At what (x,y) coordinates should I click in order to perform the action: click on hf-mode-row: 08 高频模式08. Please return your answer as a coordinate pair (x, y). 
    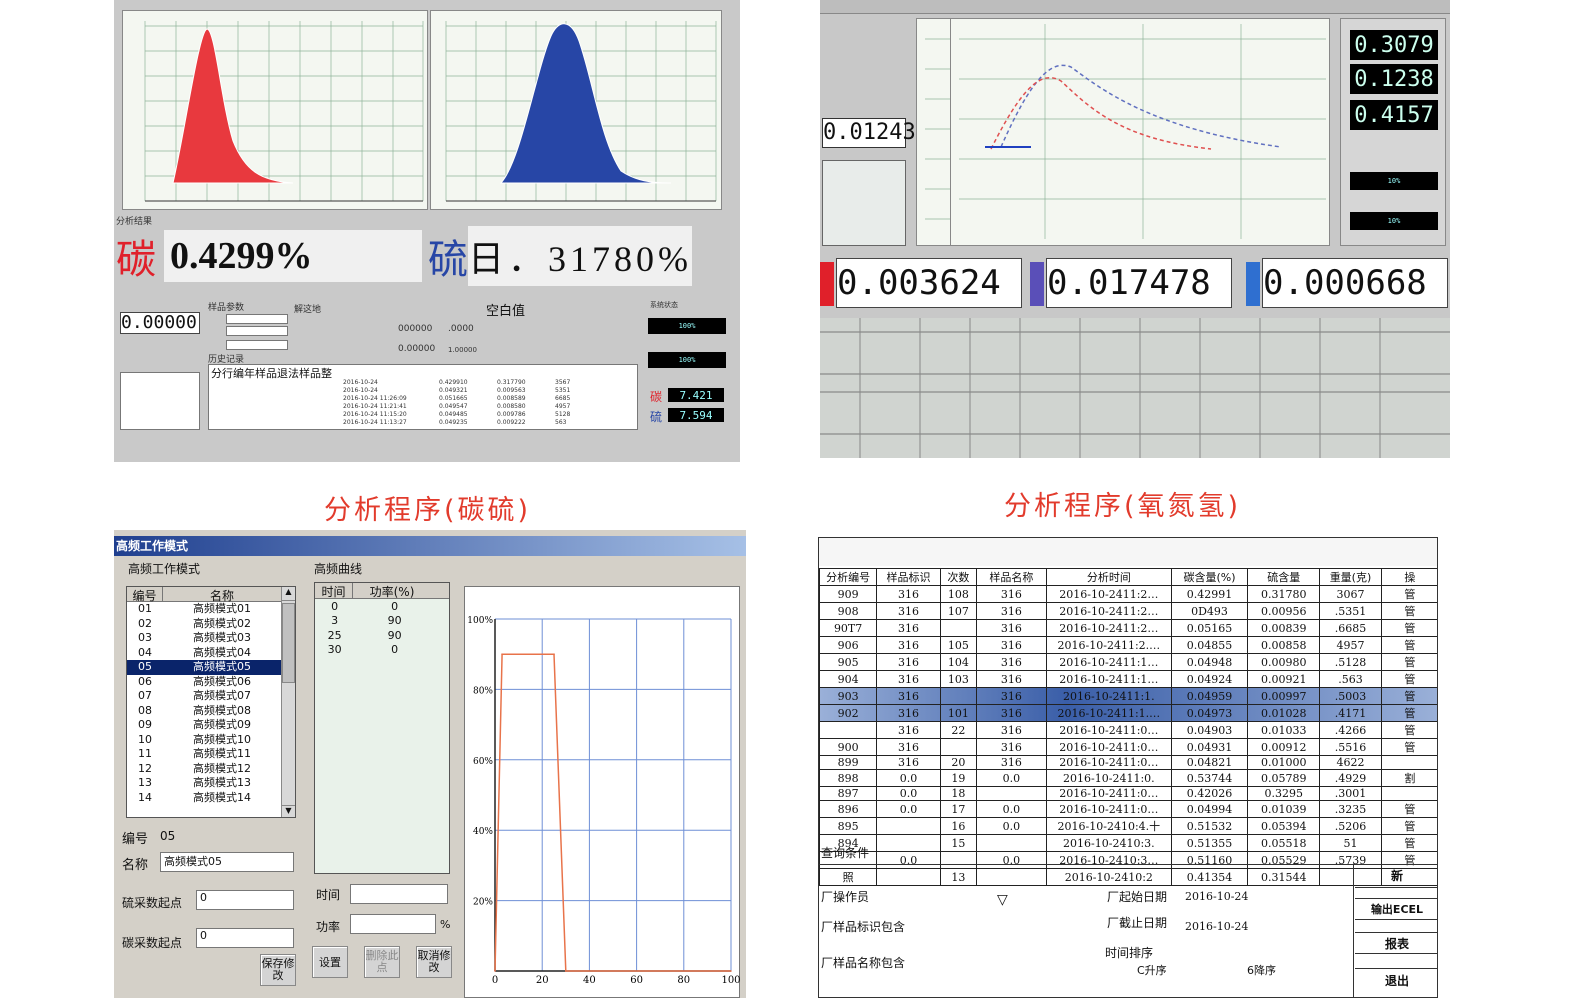
    Looking at the image, I should click on (211, 711).